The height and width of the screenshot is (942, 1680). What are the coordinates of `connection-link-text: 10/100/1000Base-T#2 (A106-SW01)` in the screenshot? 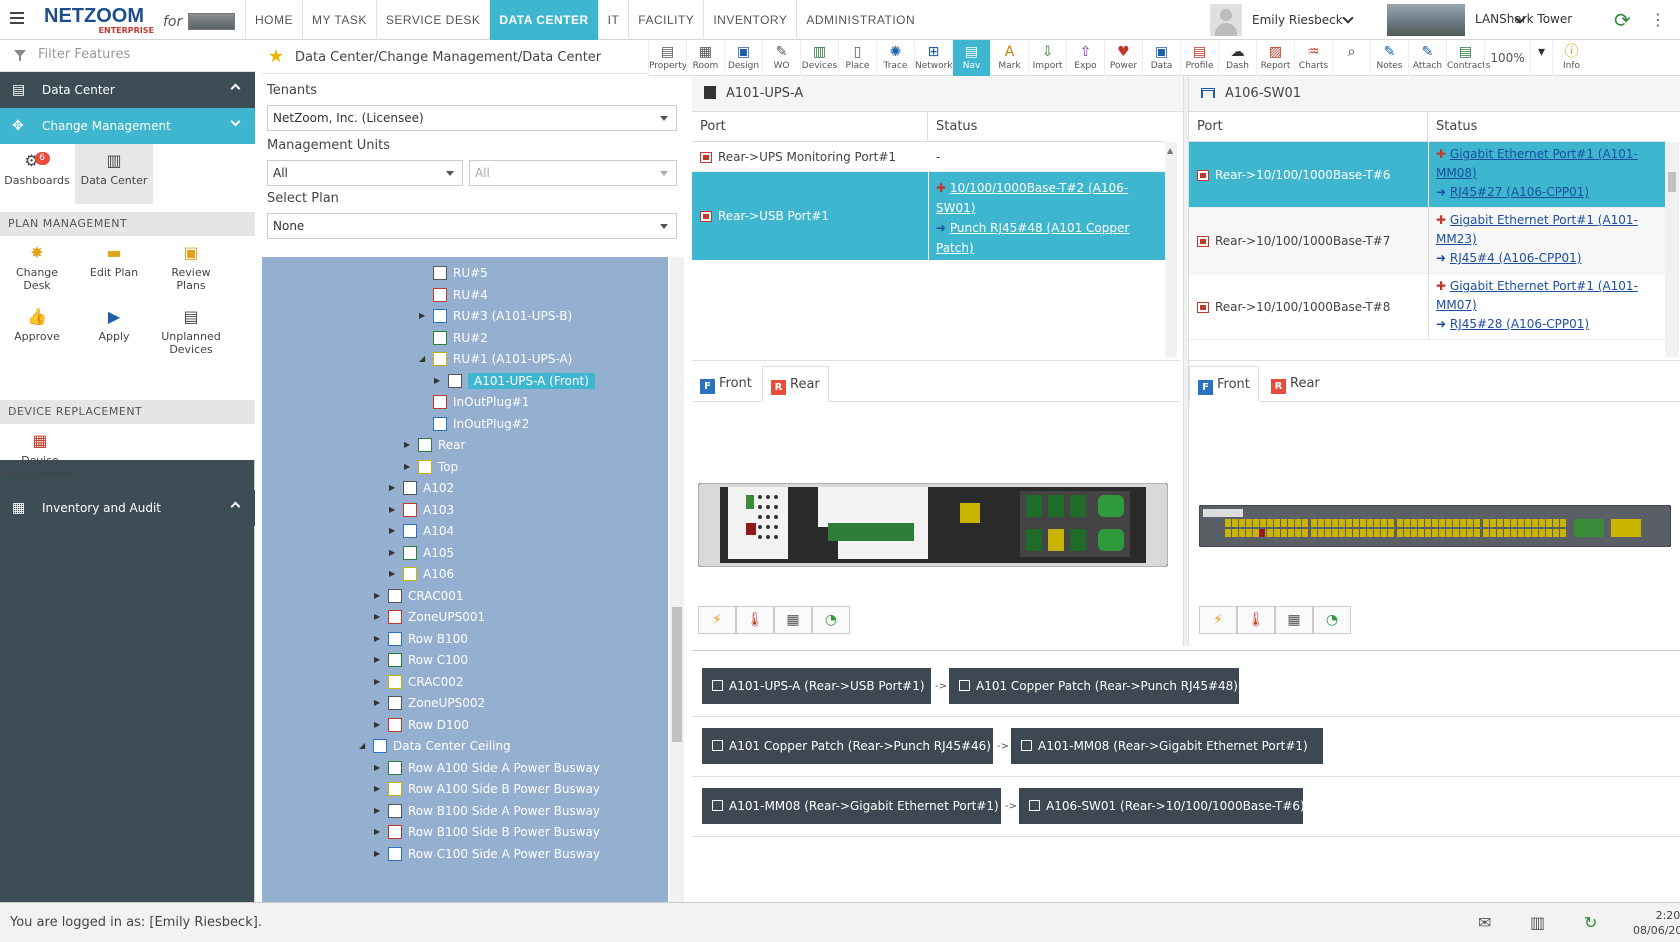 It's located at (1032, 198).